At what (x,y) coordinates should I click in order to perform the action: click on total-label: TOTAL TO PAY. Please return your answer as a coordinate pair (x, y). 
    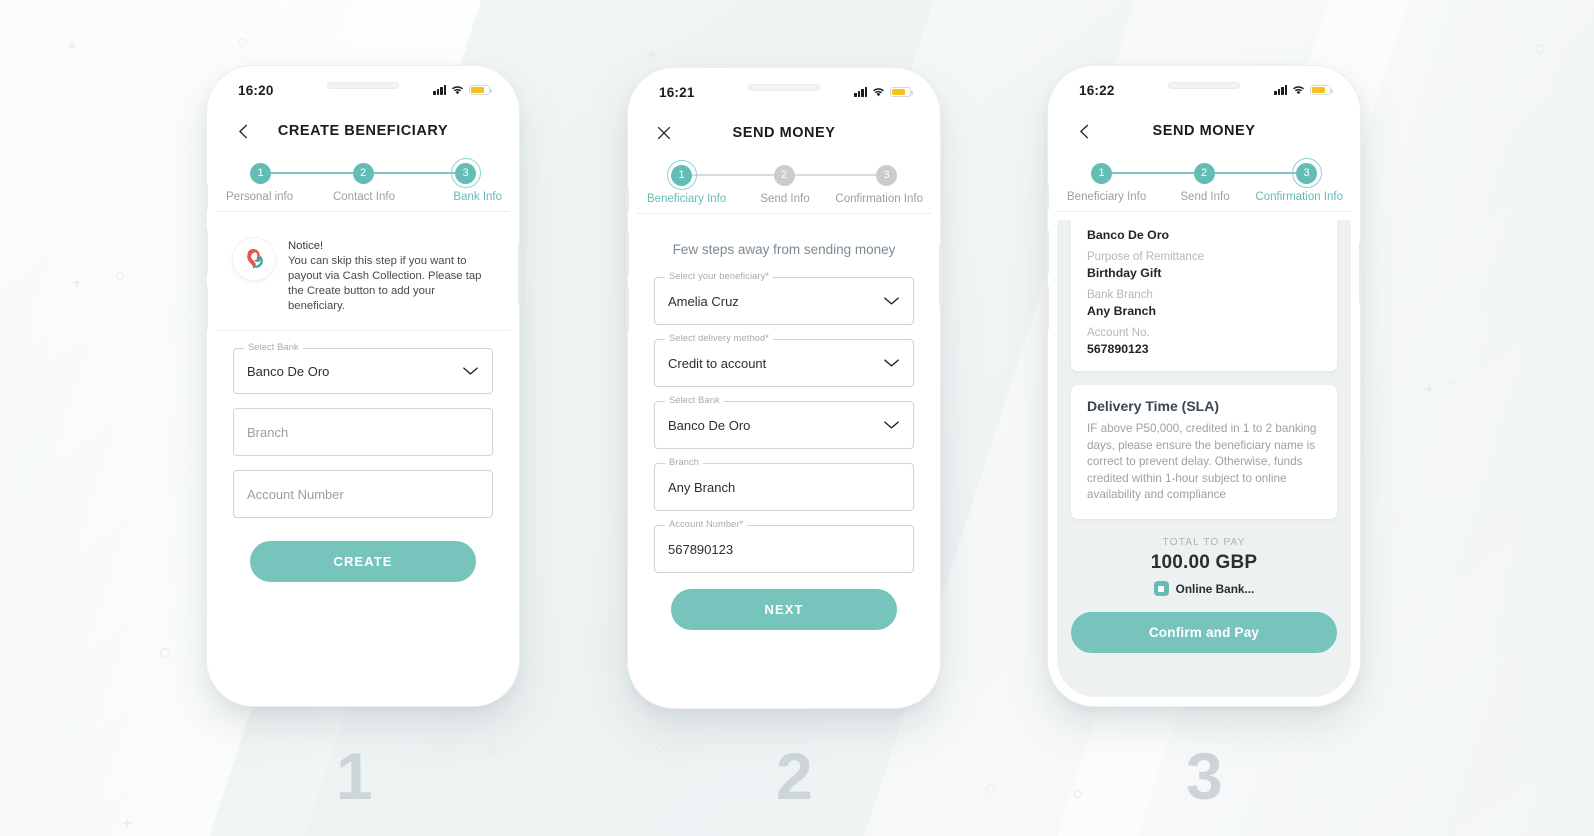
    Looking at the image, I should click on (1204, 543).